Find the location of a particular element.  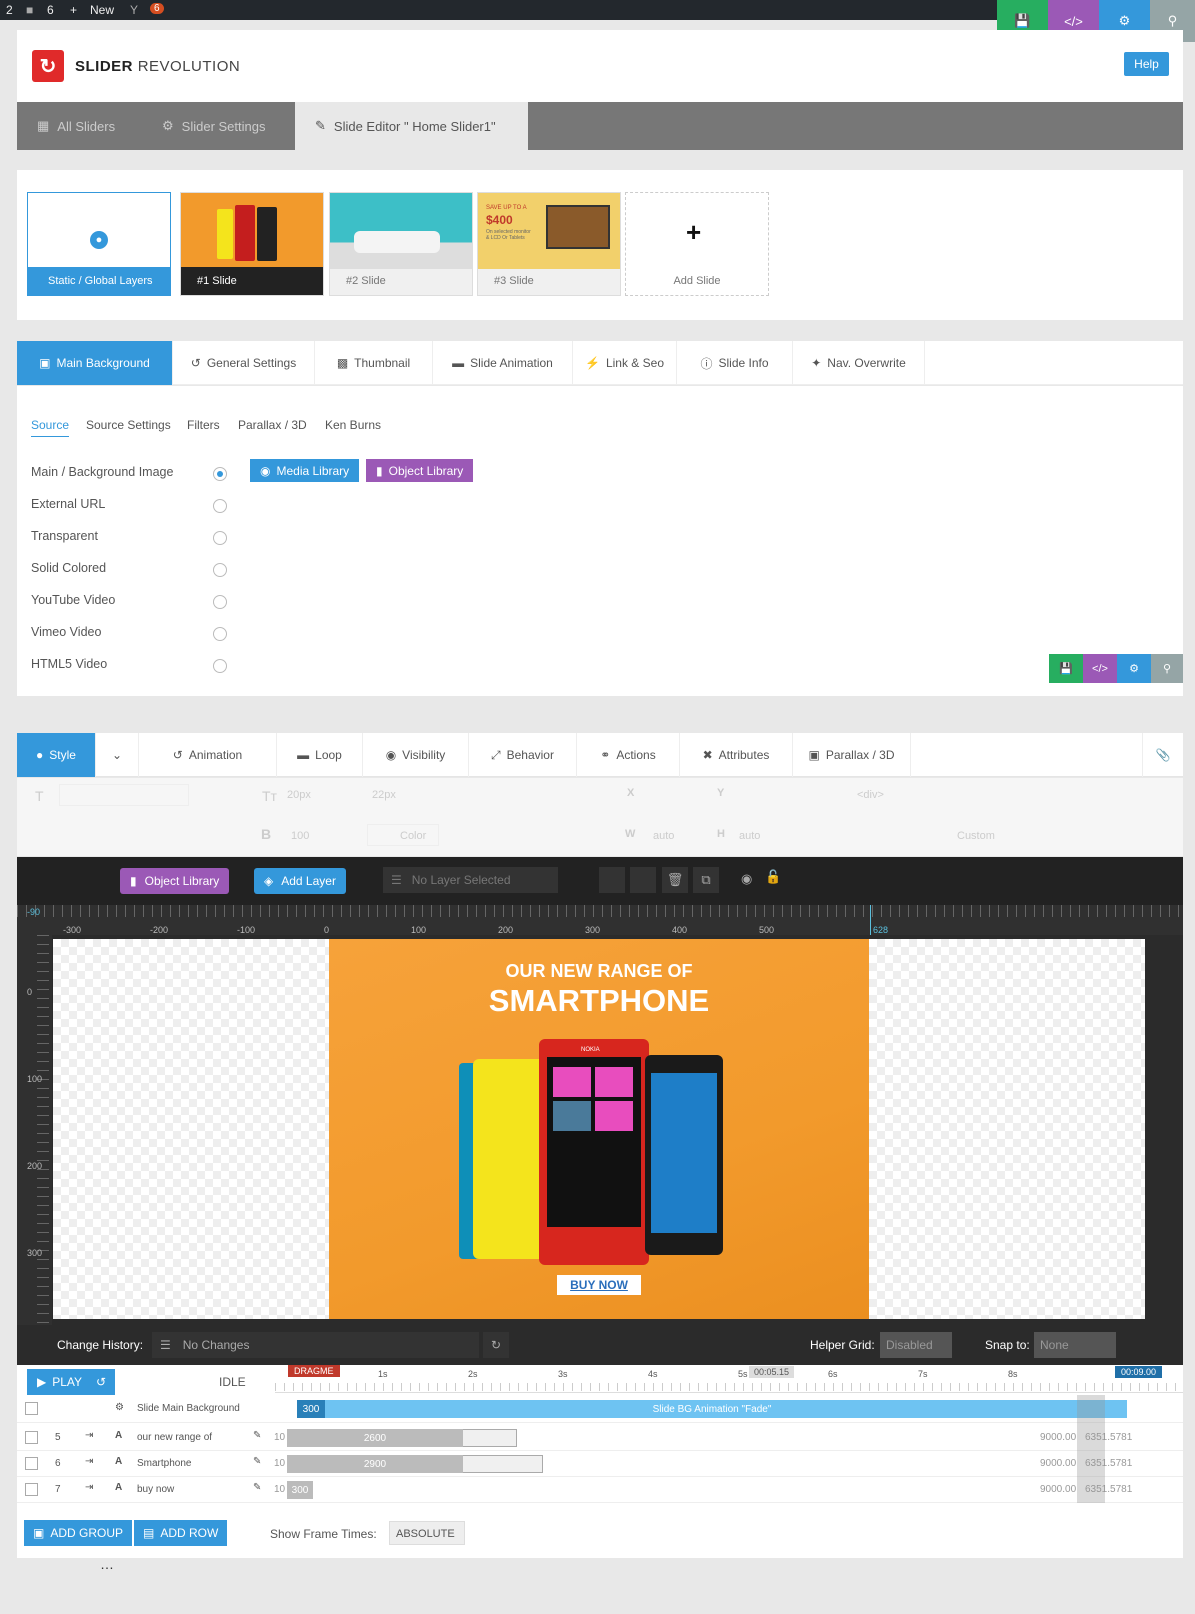

dragme-marker: DRAGME is located at coordinates (314, 1371).